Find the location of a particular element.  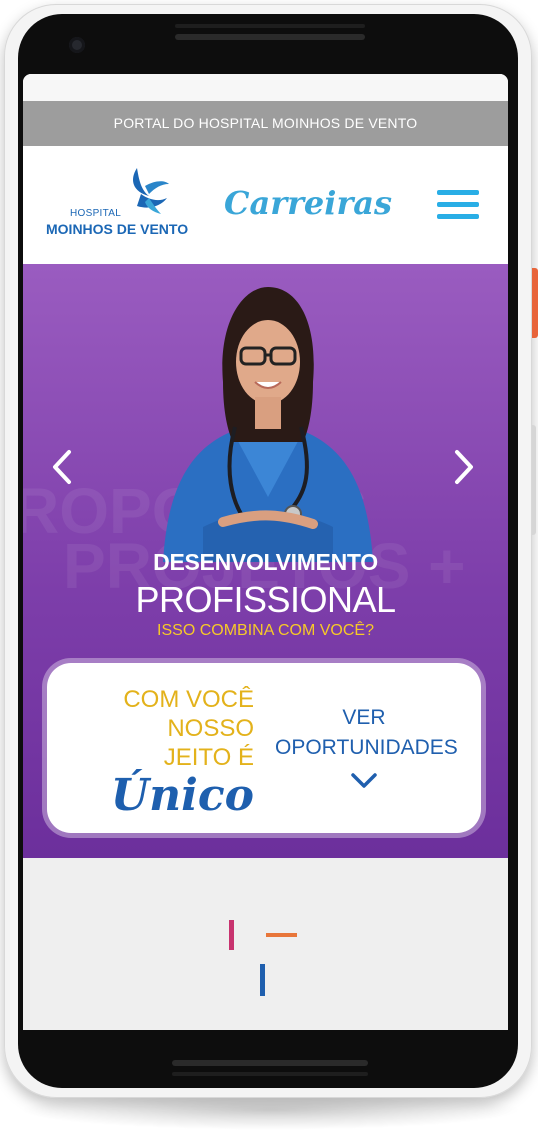

portal-bar-text: PORTAL DO HOSPITAL MOINHOS DE VENTO is located at coordinates (266, 123).